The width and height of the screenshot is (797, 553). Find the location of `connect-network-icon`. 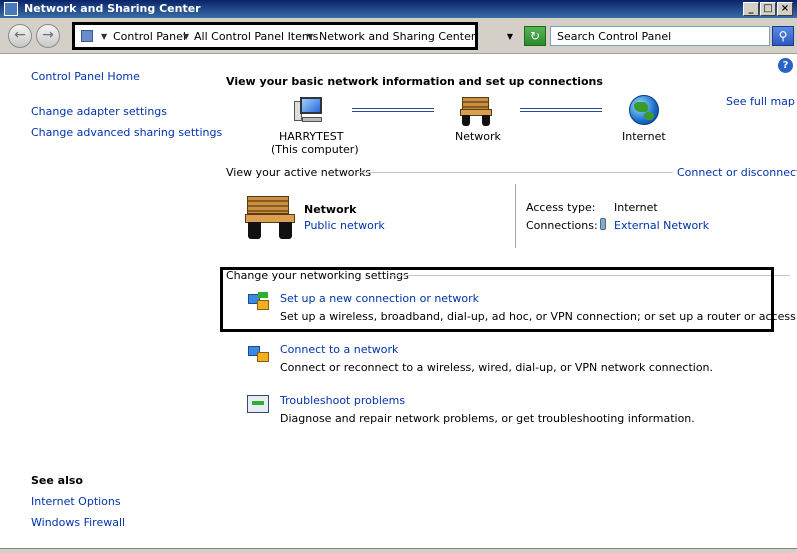

connect-network-icon is located at coordinates (259, 354).